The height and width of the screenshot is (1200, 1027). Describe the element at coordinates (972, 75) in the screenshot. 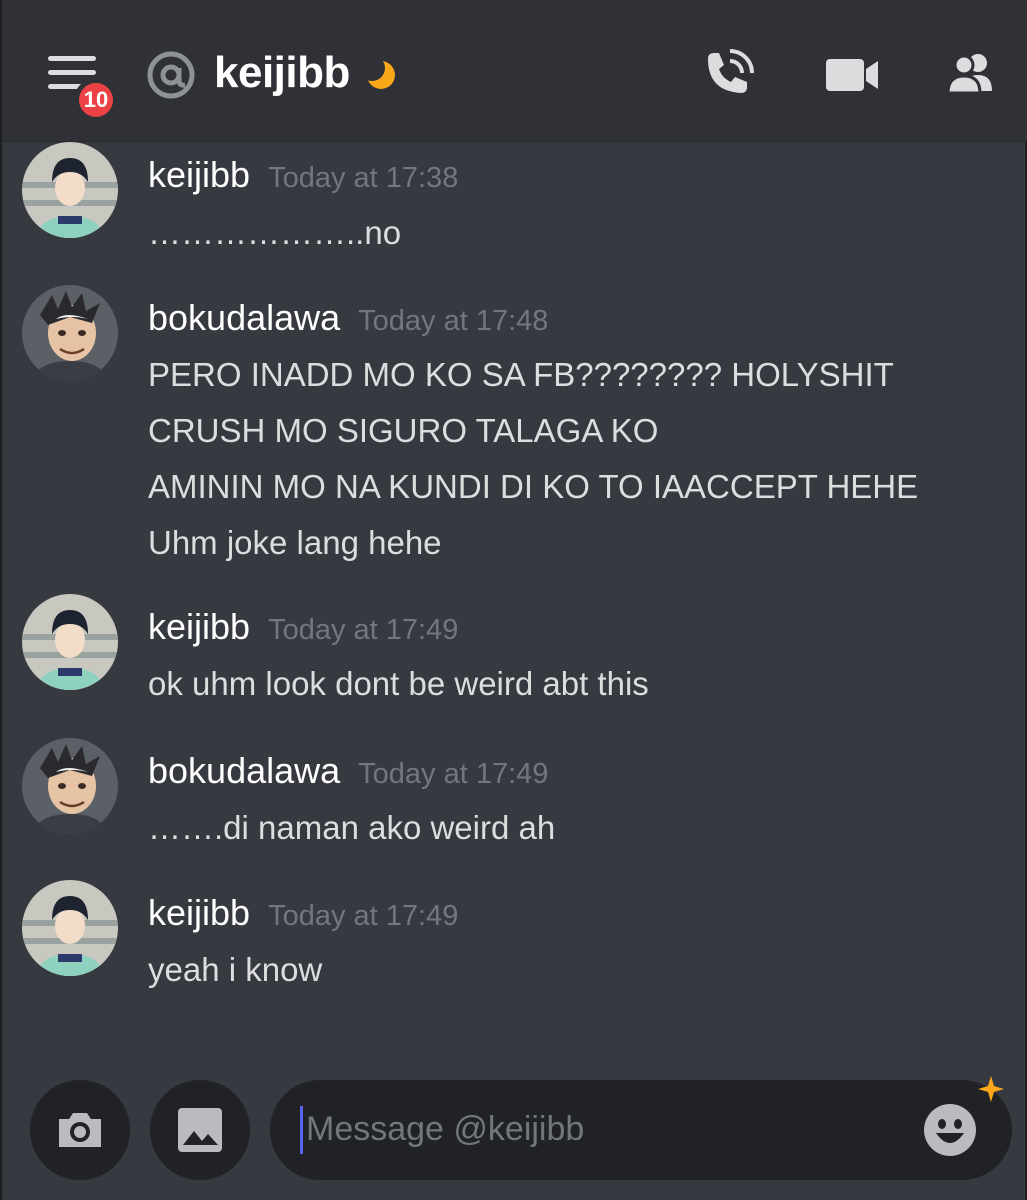

I see `members-icon` at that location.